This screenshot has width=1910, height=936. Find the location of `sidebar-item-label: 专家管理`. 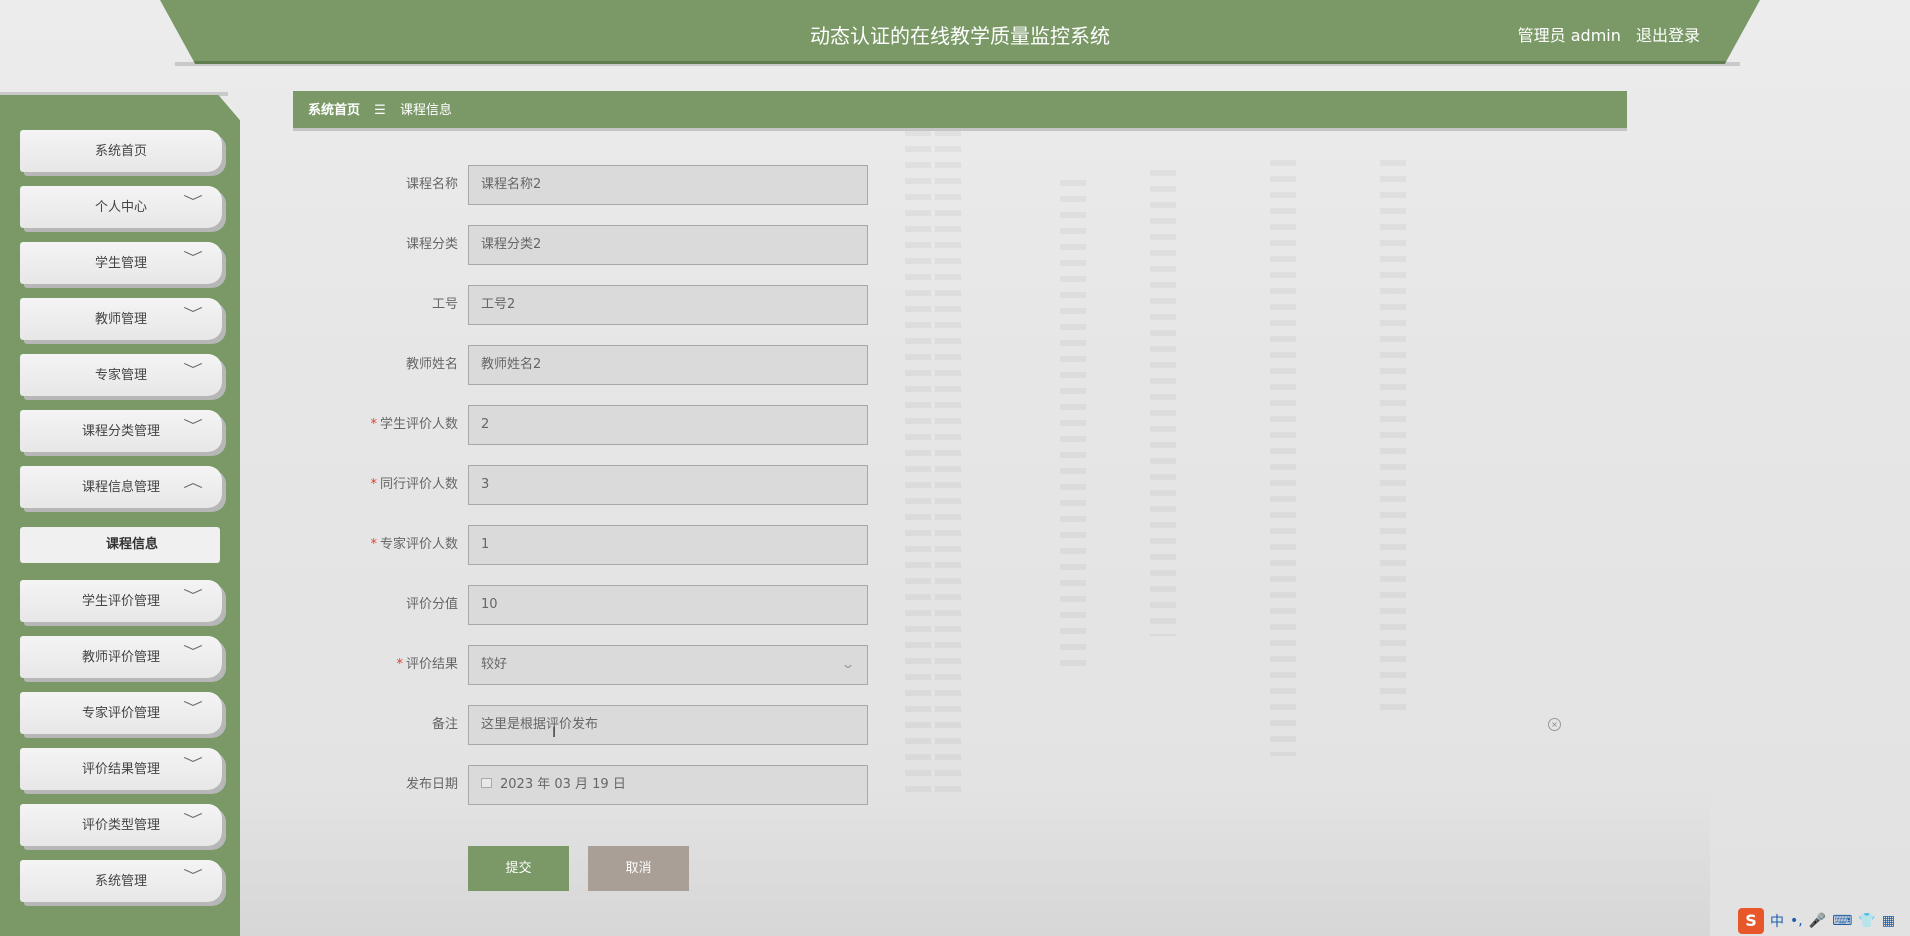

sidebar-item-label: 专家管理 is located at coordinates (120, 375).